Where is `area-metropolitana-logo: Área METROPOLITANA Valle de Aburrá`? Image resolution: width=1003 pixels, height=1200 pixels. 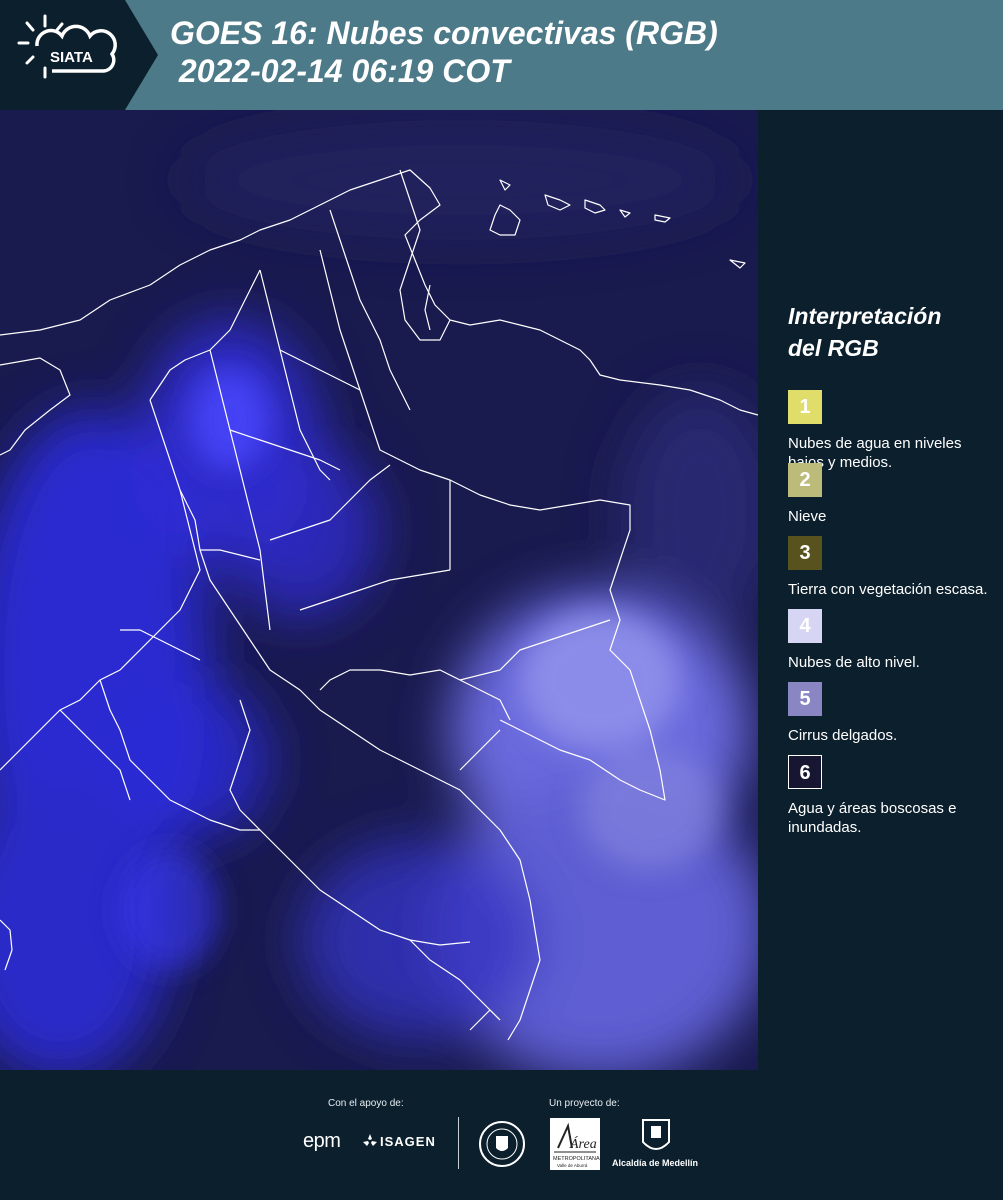 area-metropolitana-logo: Área METROPOLITANA Valle de Aburrá is located at coordinates (575, 1144).